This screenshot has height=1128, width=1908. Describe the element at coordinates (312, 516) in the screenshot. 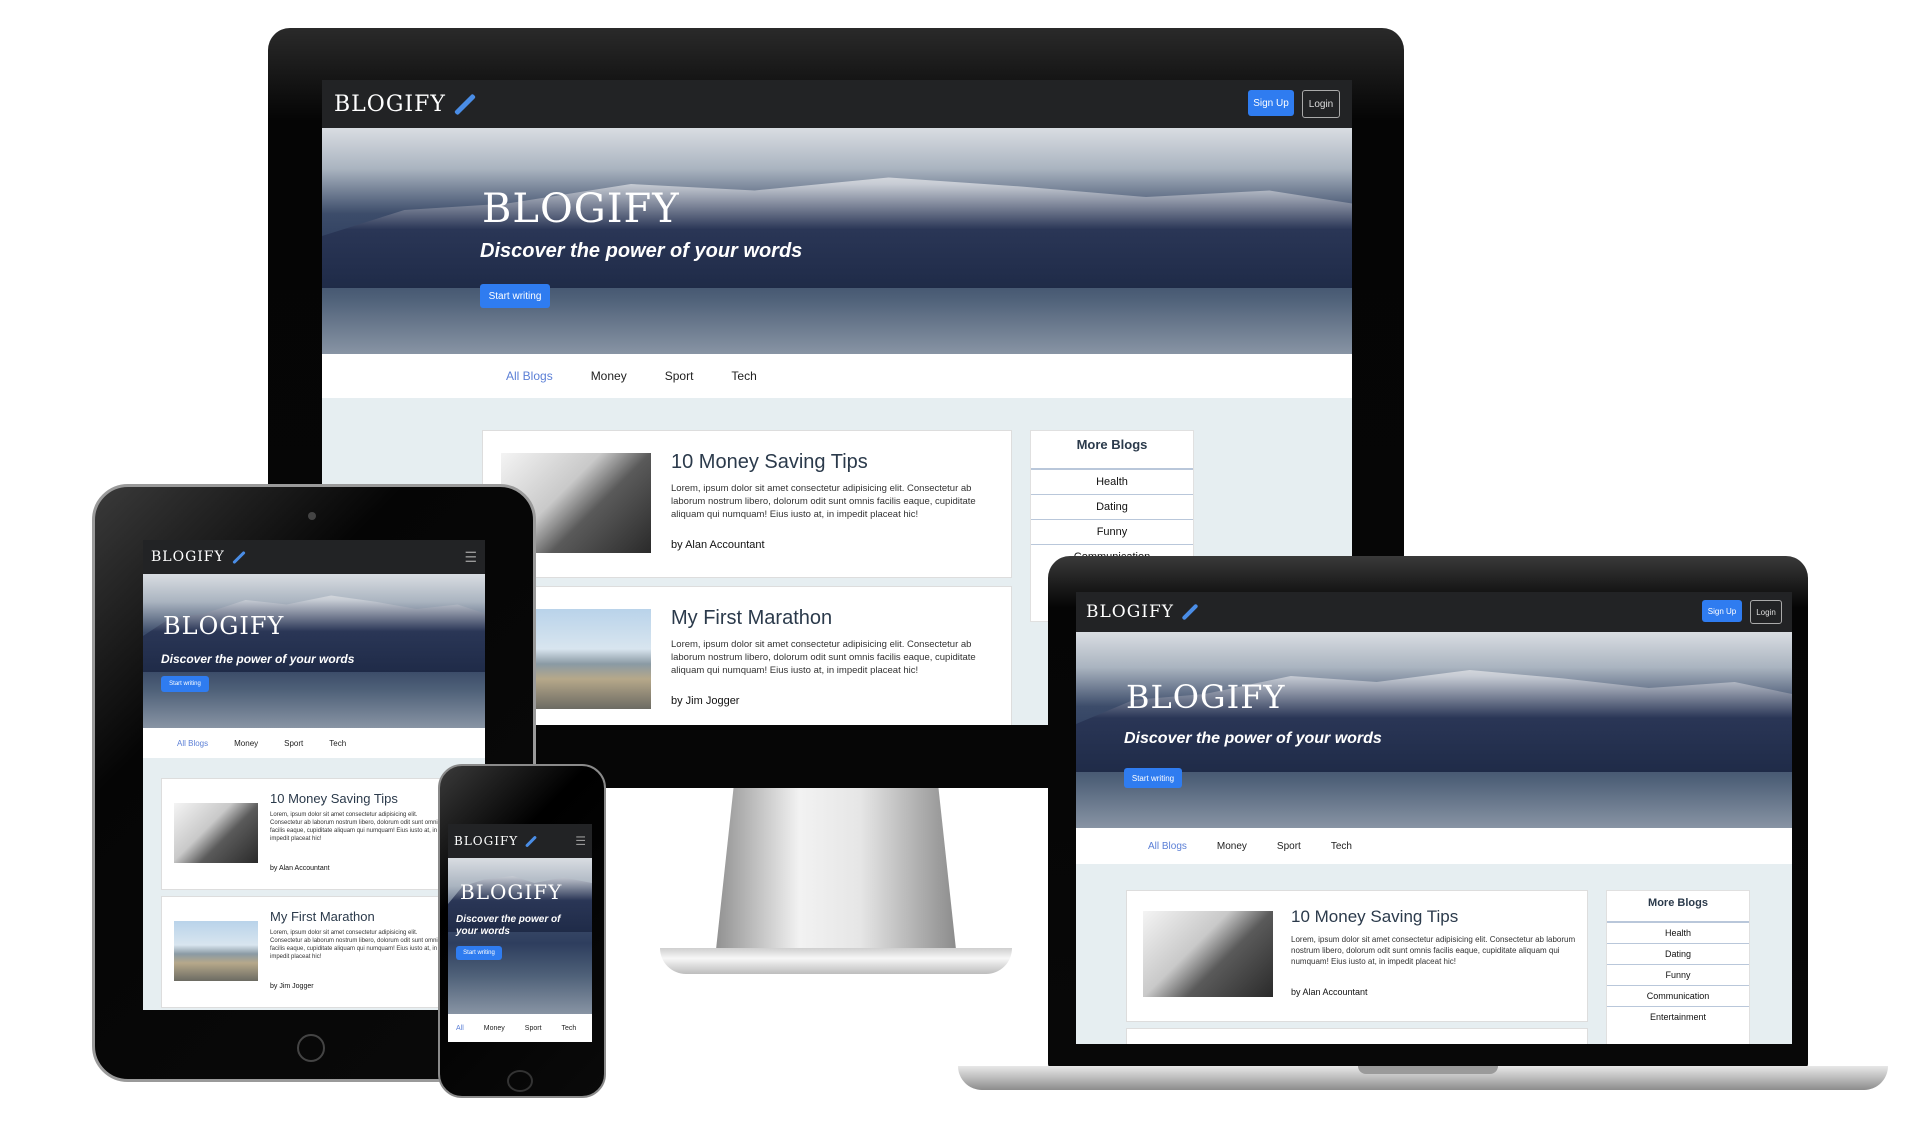

I see `tablet-camera` at that location.